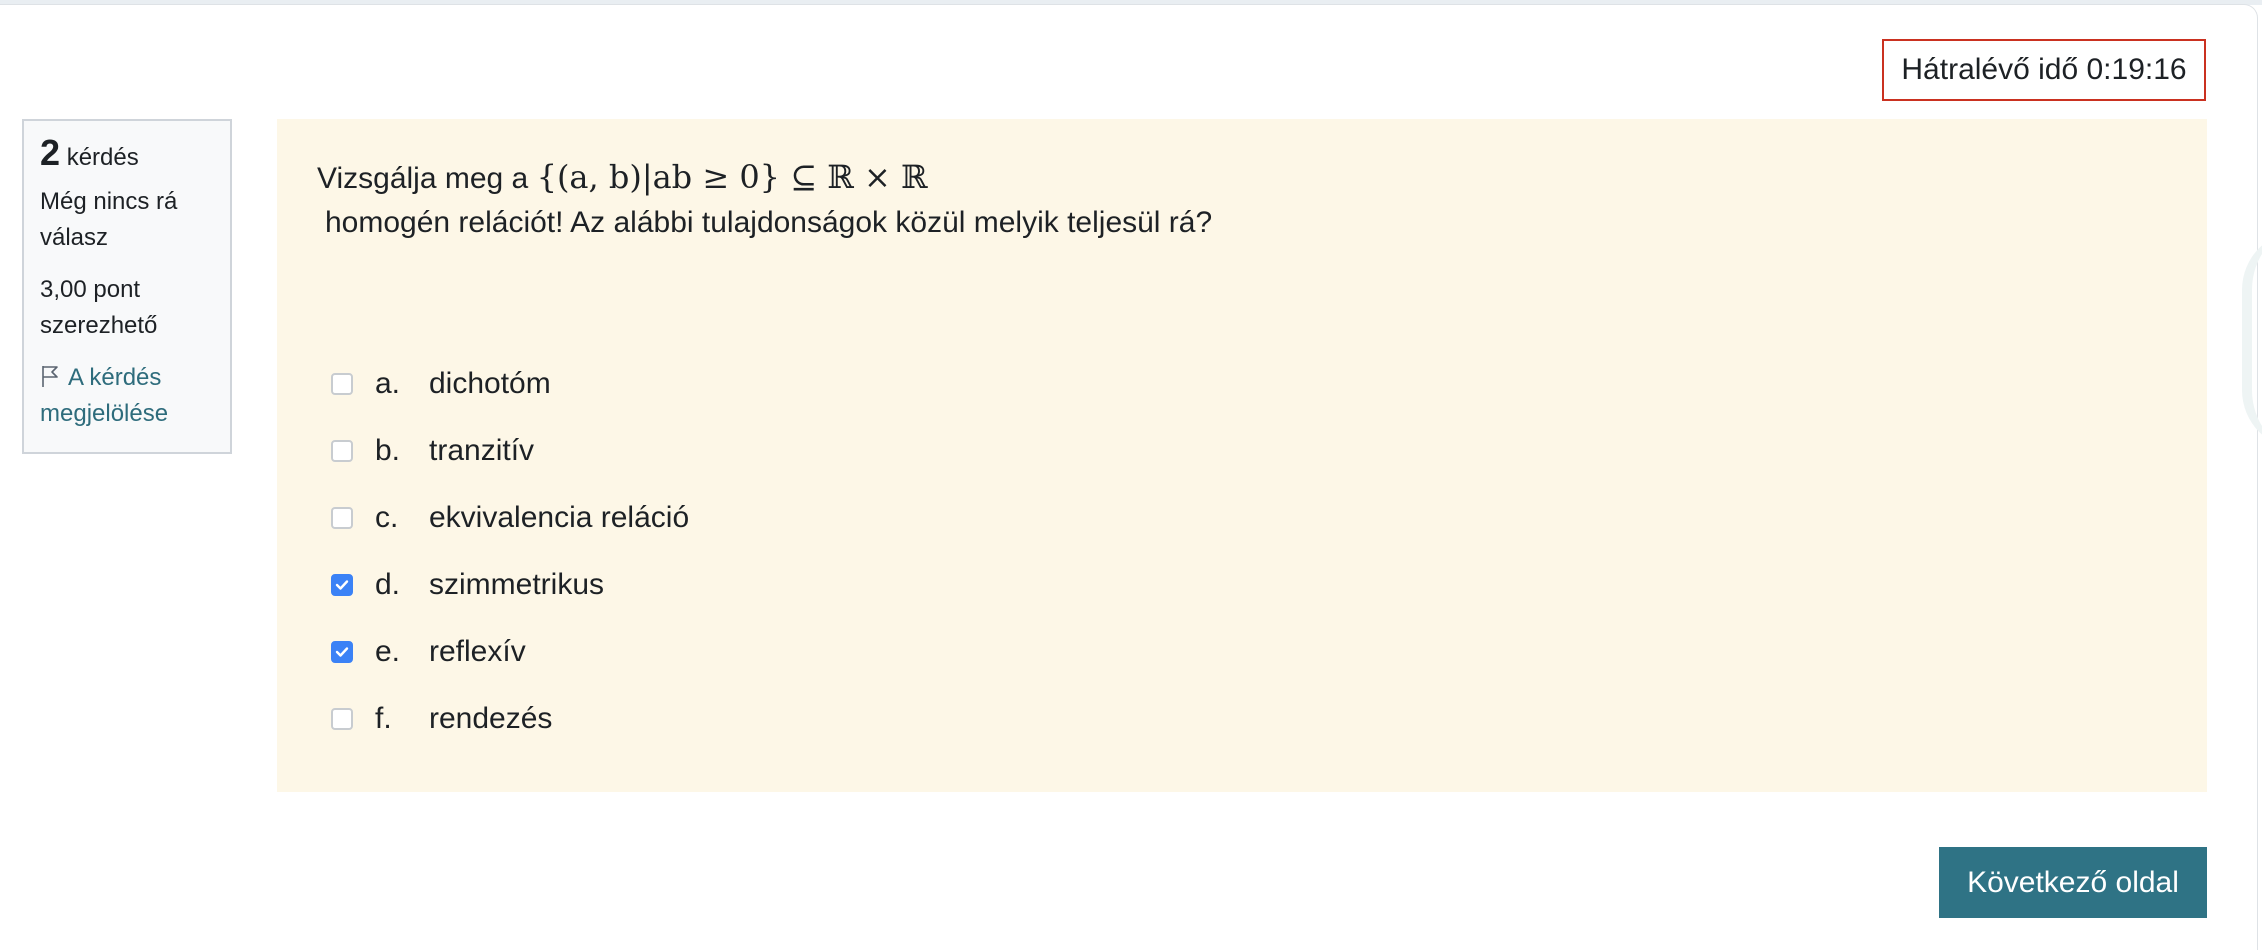 This screenshot has height=950, width=2262. What do you see at coordinates (342, 517) in the screenshot?
I see `answer-checkbox-c` at bounding box center [342, 517].